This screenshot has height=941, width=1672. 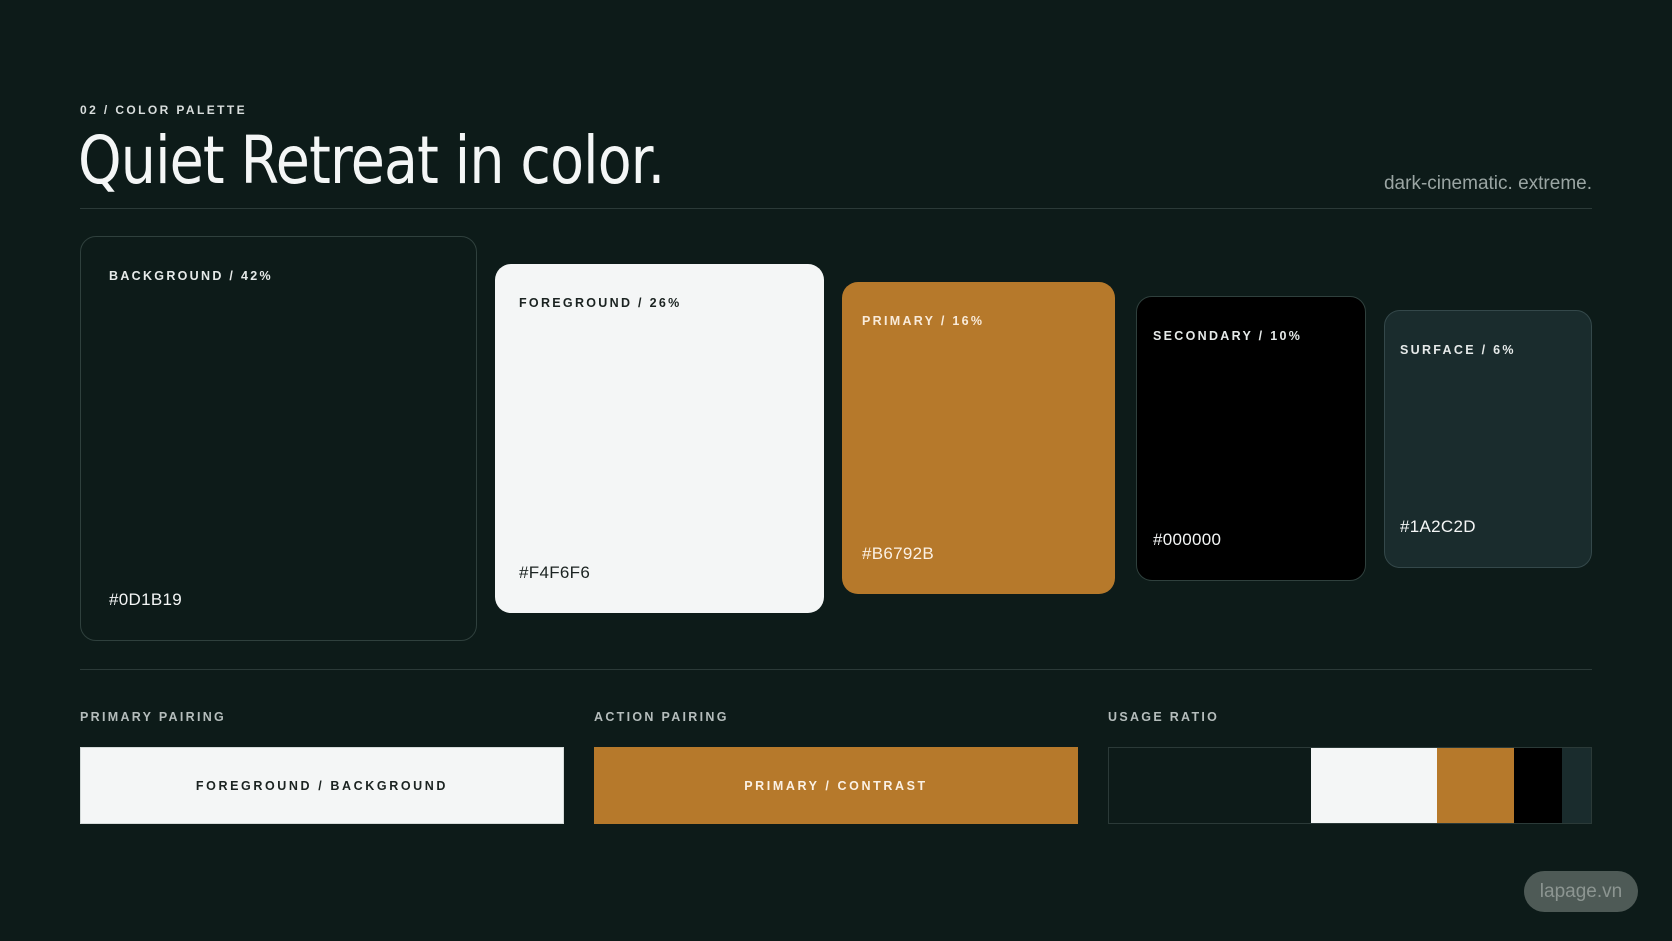 I want to click on swatch-card-background: BACKGROUND / 42% #0D1B19, so click(x=278, y=438).